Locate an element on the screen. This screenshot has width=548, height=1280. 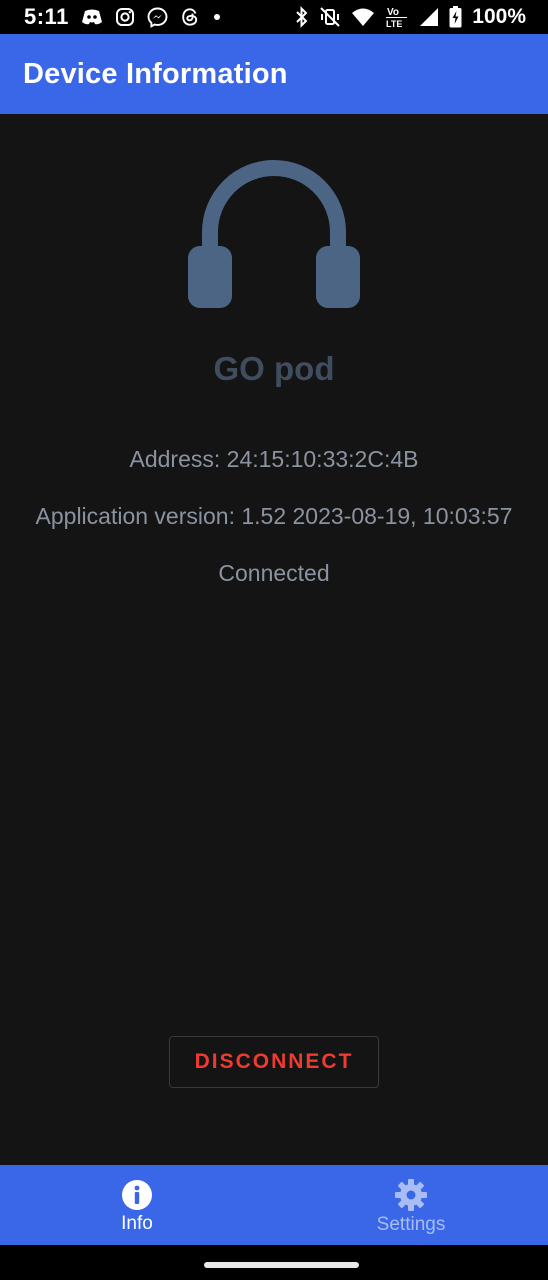
app-bar: Device Information is located at coordinates (274, 74).